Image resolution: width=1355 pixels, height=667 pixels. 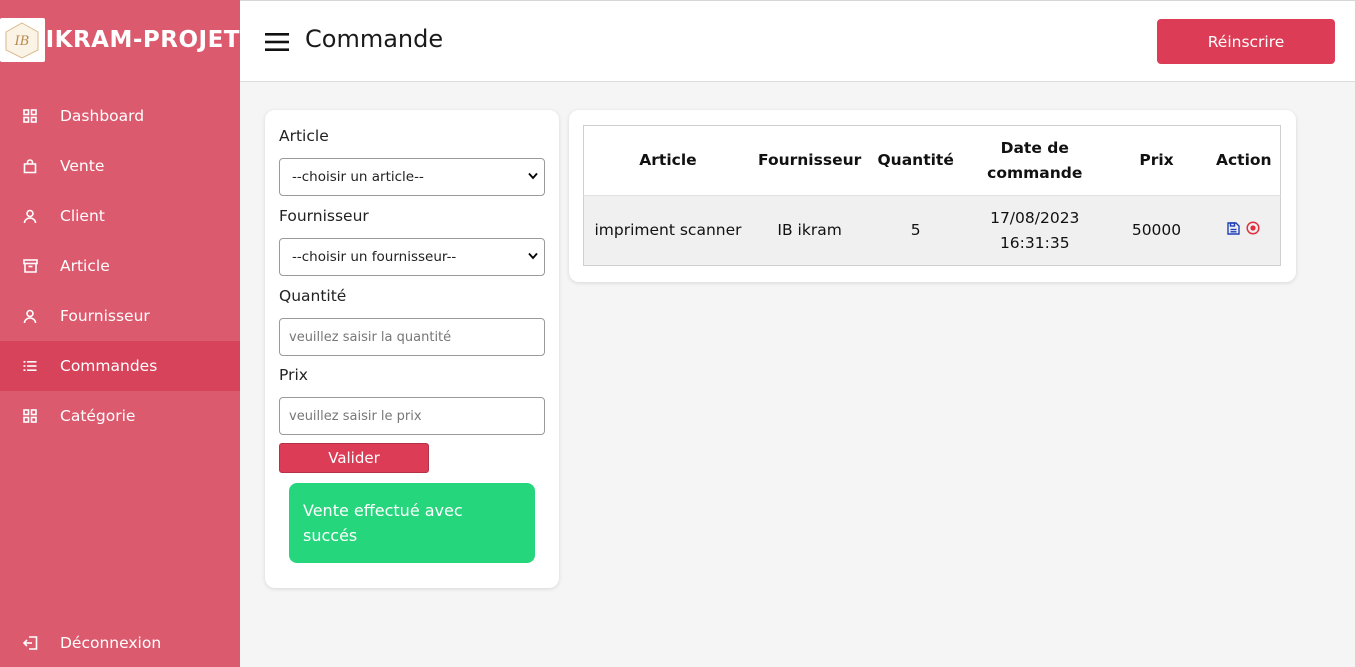 I want to click on cell-prix: 50000, so click(x=1156, y=230).